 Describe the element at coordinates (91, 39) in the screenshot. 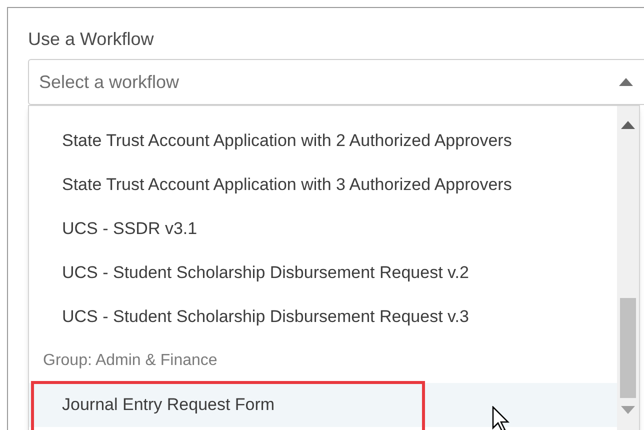

I see `field-label: Use a Workflow` at that location.